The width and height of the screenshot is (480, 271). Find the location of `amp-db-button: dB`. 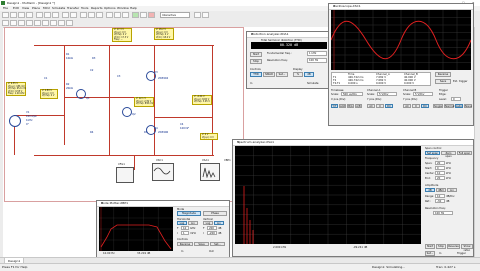

amp-db-button: dB is located at coordinates (430, 190).